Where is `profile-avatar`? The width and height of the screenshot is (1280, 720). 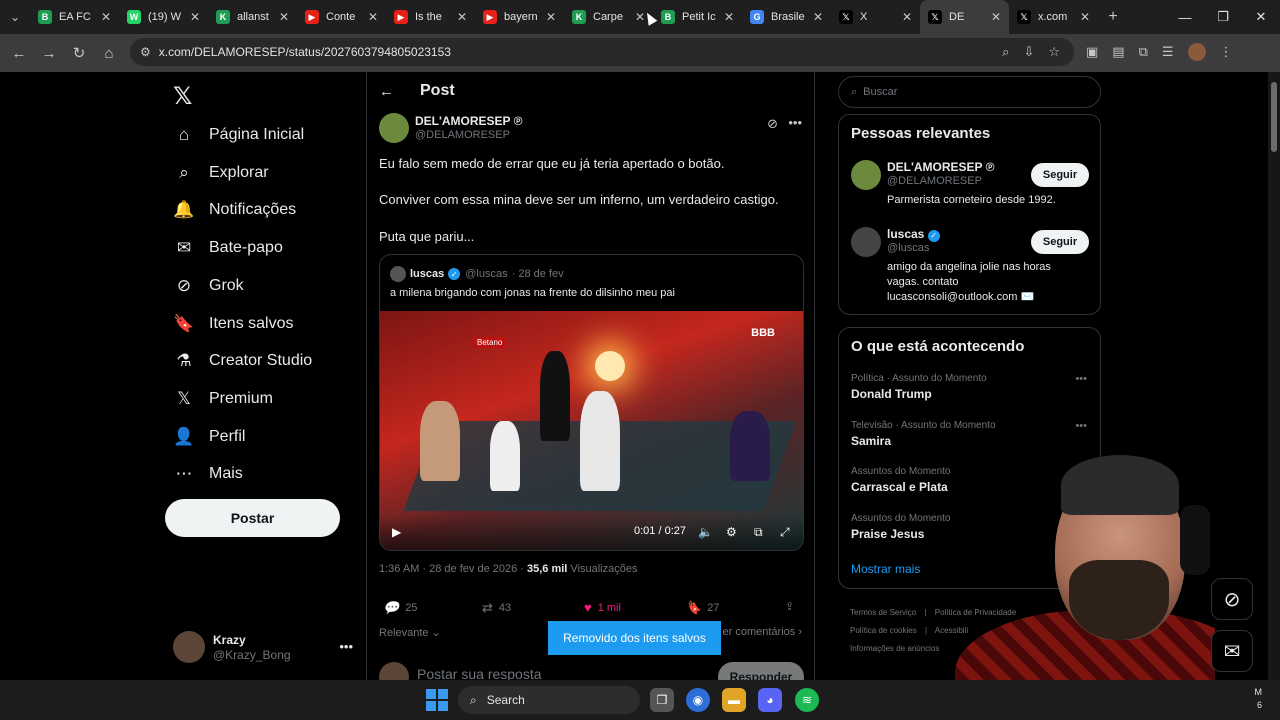 profile-avatar is located at coordinates (1196, 52).